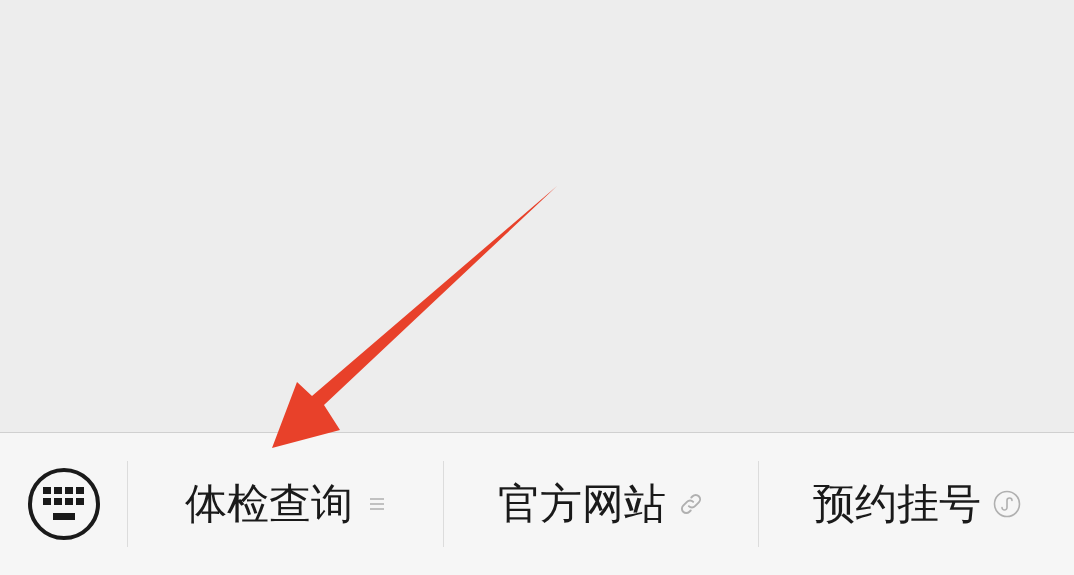 The width and height of the screenshot is (1074, 575). I want to click on menu-icon, so click(377, 504).